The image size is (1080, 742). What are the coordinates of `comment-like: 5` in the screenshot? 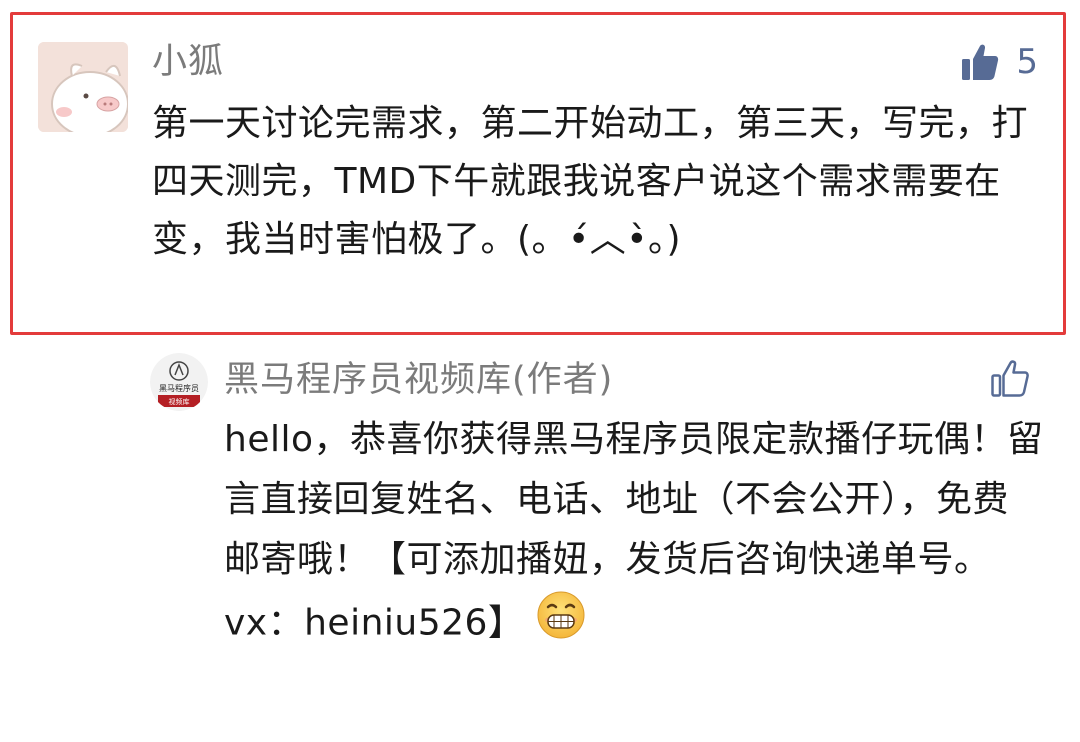 It's located at (999, 62).